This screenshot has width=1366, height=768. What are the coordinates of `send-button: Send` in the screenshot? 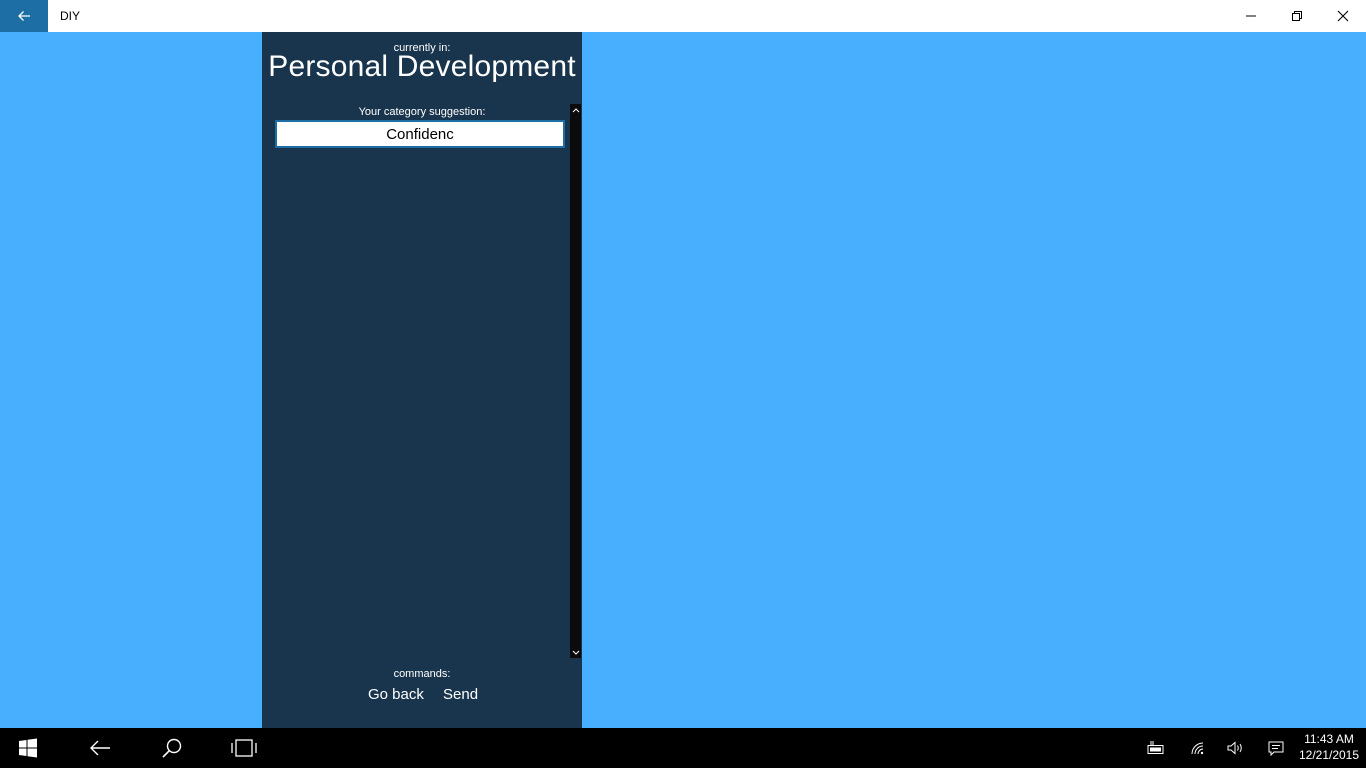 It's located at (460, 694).